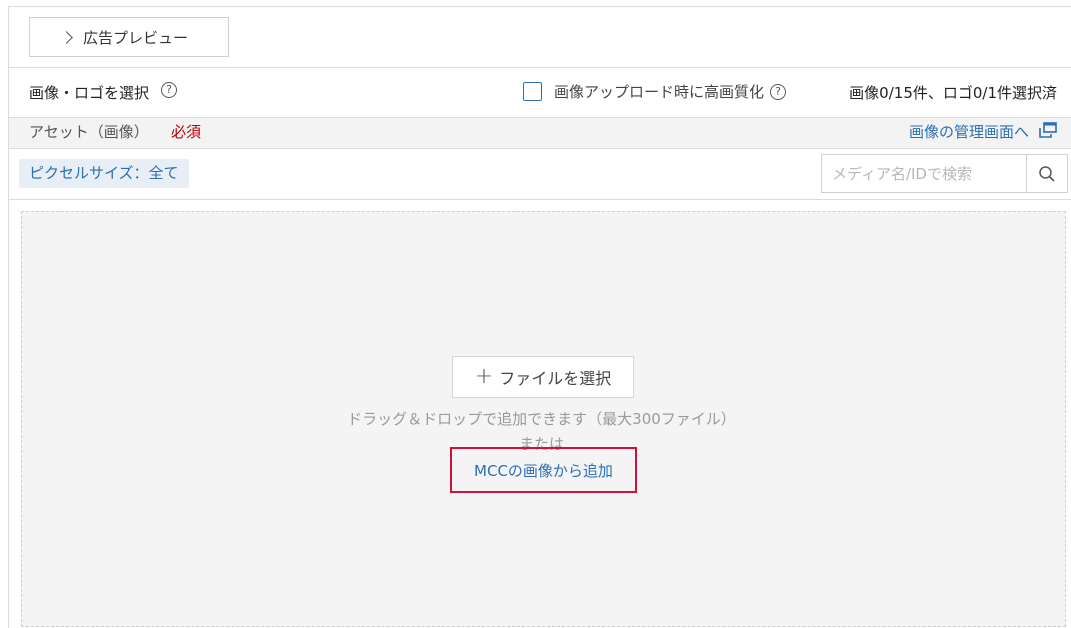 Image resolution: width=1071 pixels, height=628 pixels. What do you see at coordinates (484, 376) in the screenshot?
I see `plus-icon: +` at bounding box center [484, 376].